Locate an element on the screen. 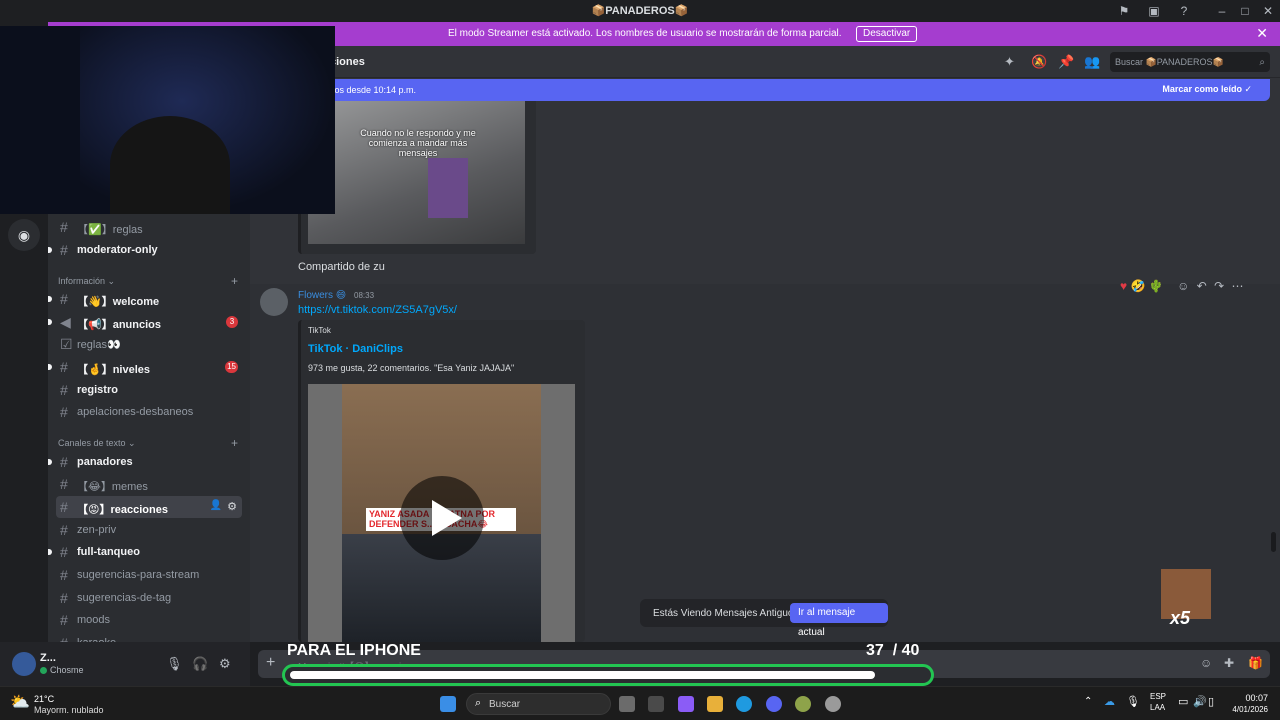 The height and width of the screenshot is (720, 1280). close-banner-icon: ✕ is located at coordinates (1262, 33).